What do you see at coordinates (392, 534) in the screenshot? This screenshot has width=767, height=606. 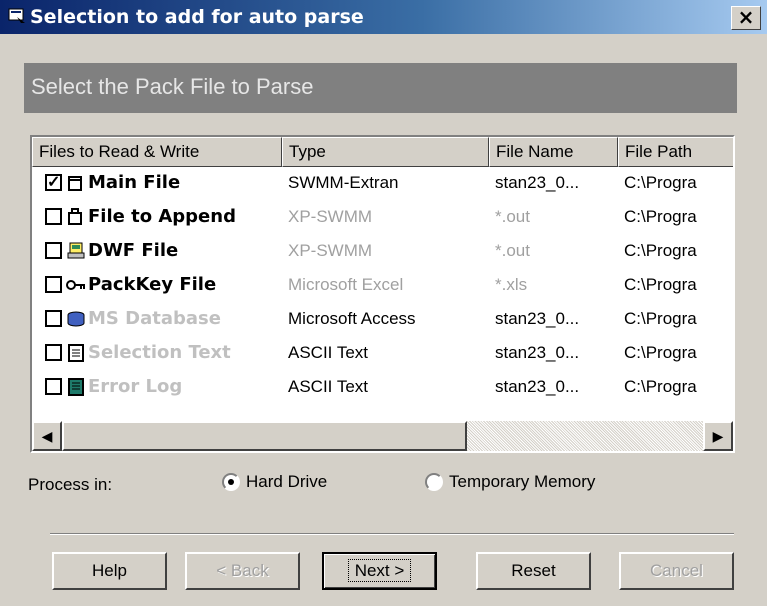 I see `separator` at bounding box center [392, 534].